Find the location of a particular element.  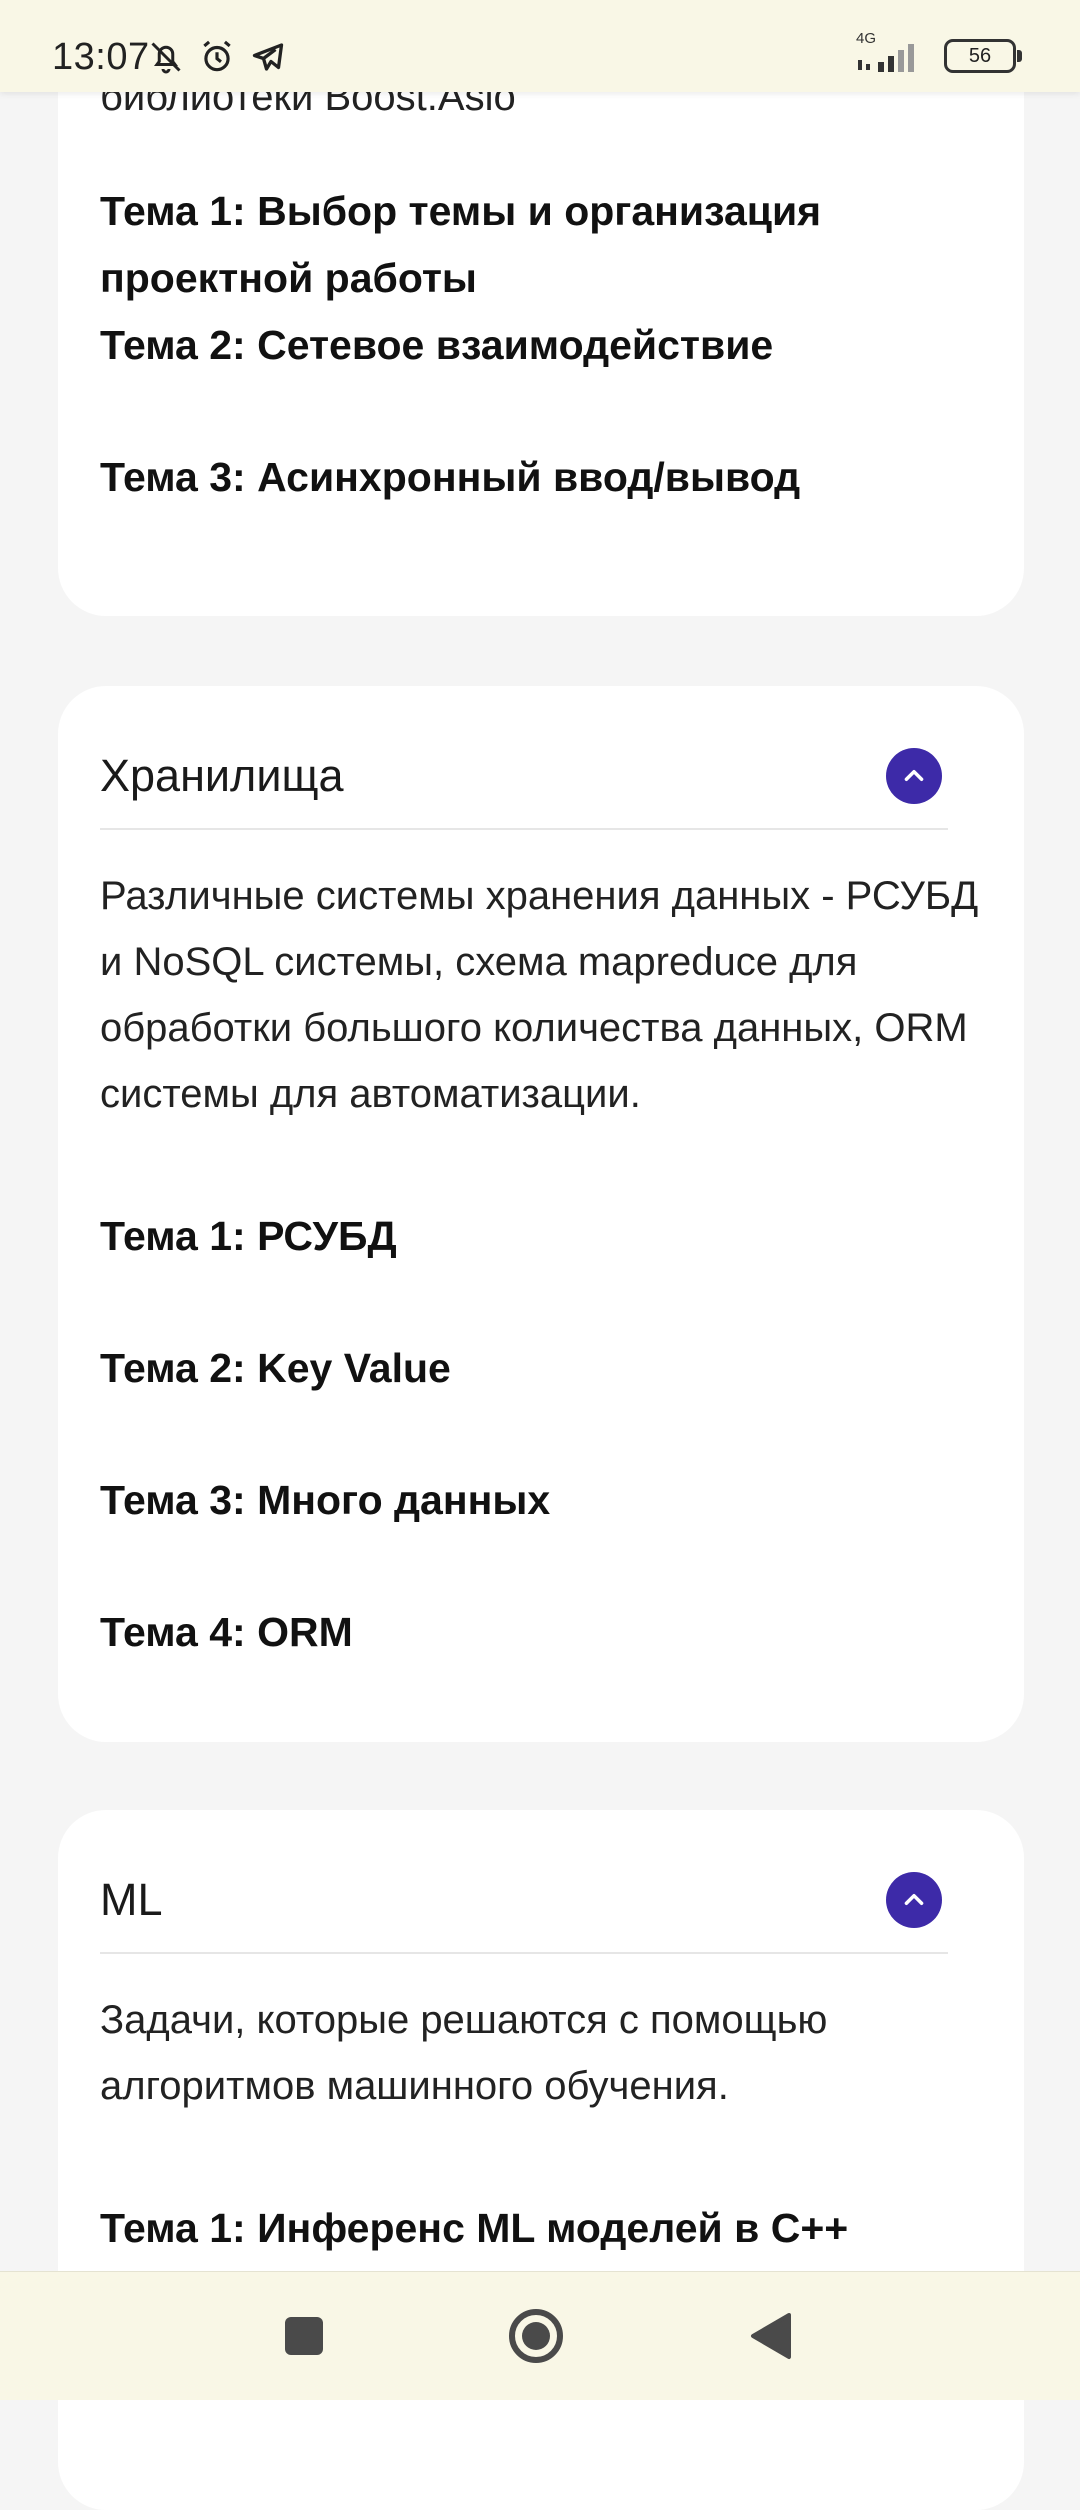

telegram-icon is located at coordinates (268, 57).